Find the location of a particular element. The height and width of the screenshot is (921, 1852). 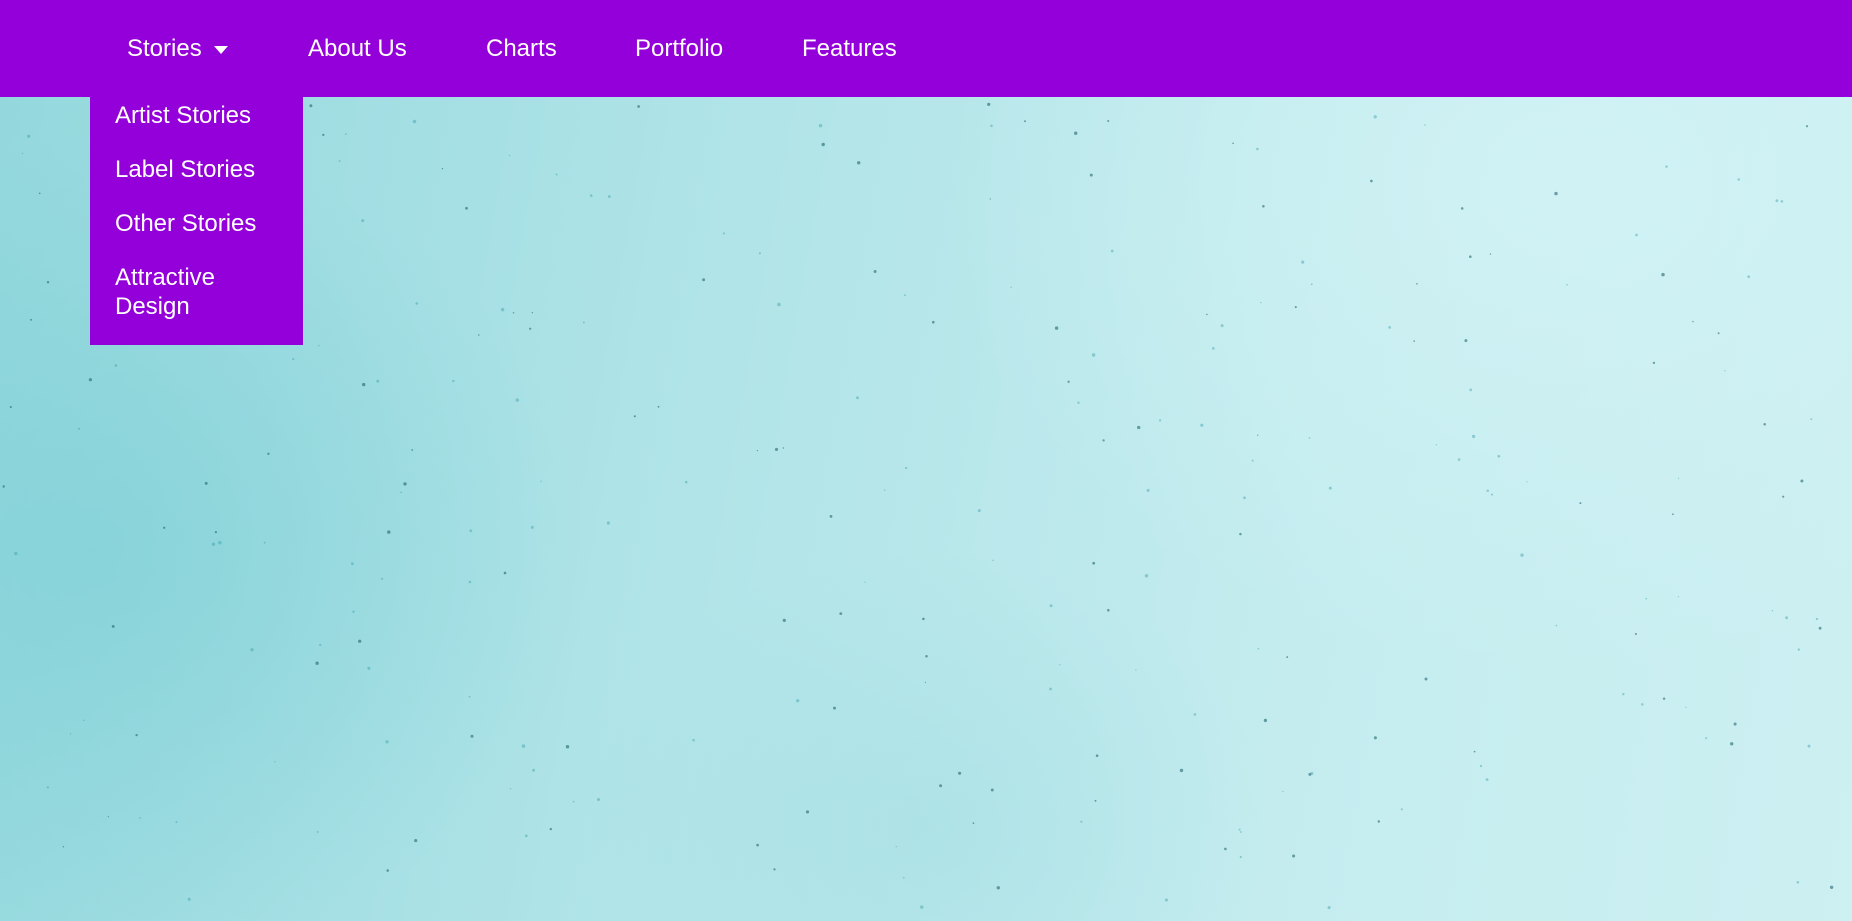

nav-item-stories: Stories is located at coordinates (177, 48).